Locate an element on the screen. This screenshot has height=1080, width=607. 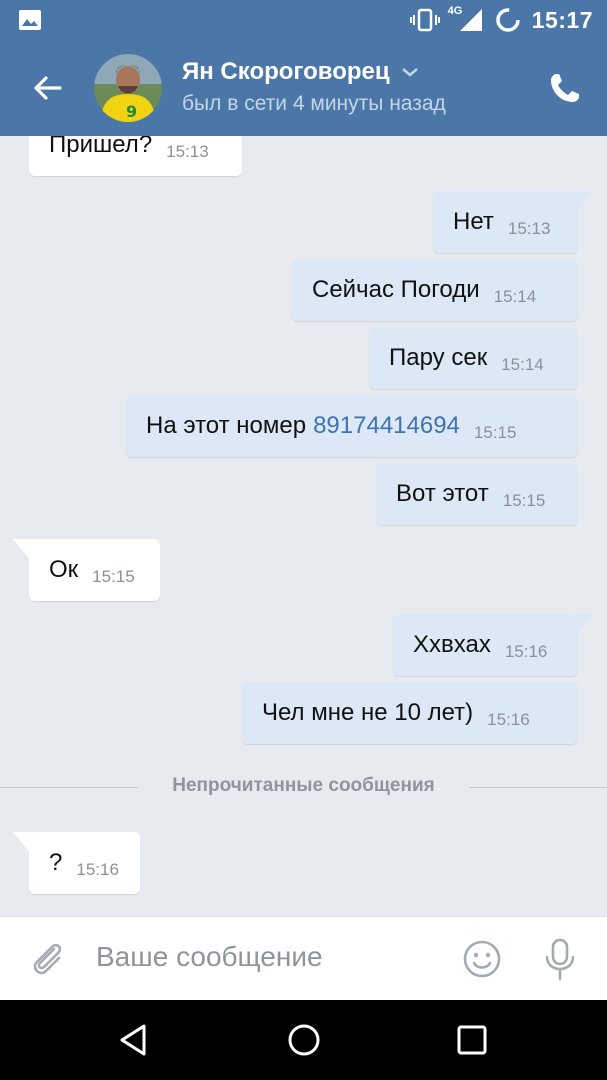
battery-charging-icon is located at coordinates (507, 20).